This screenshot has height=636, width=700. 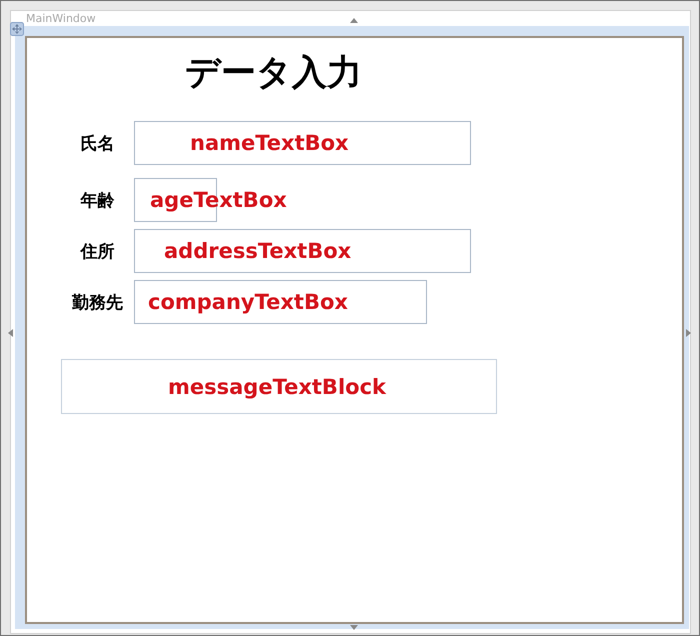 I want to click on field-label: 年齢, so click(x=97, y=201).